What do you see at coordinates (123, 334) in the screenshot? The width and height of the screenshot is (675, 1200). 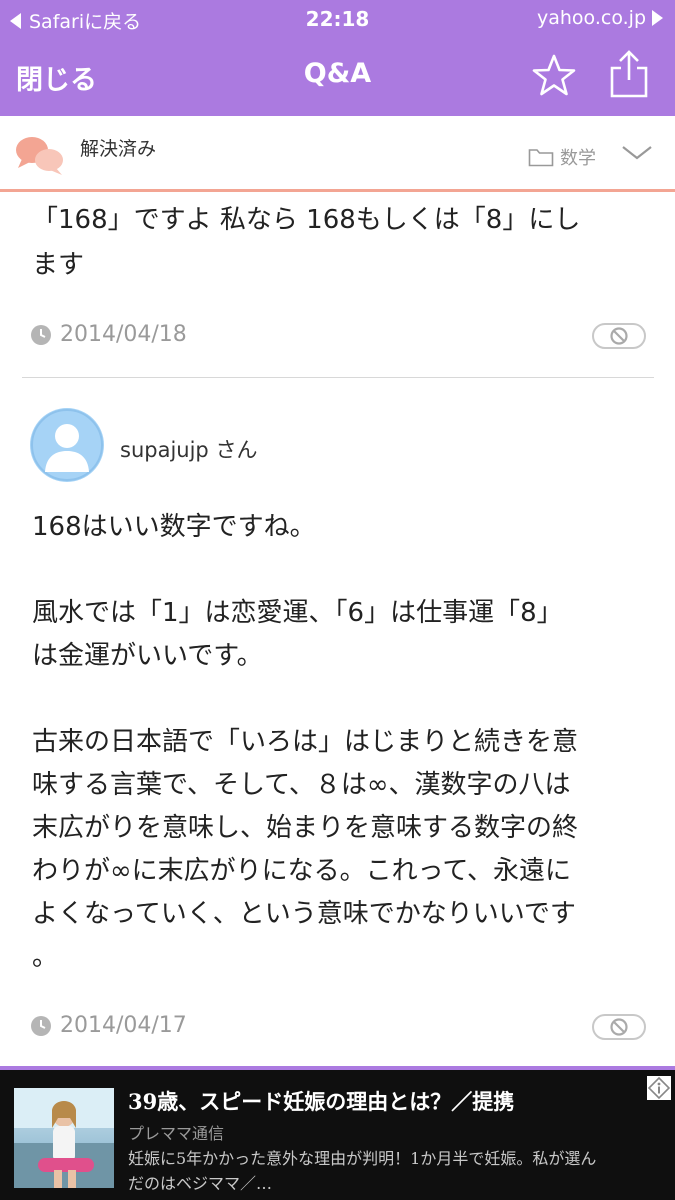 I see `answer-date: 2014/04/18` at bounding box center [123, 334].